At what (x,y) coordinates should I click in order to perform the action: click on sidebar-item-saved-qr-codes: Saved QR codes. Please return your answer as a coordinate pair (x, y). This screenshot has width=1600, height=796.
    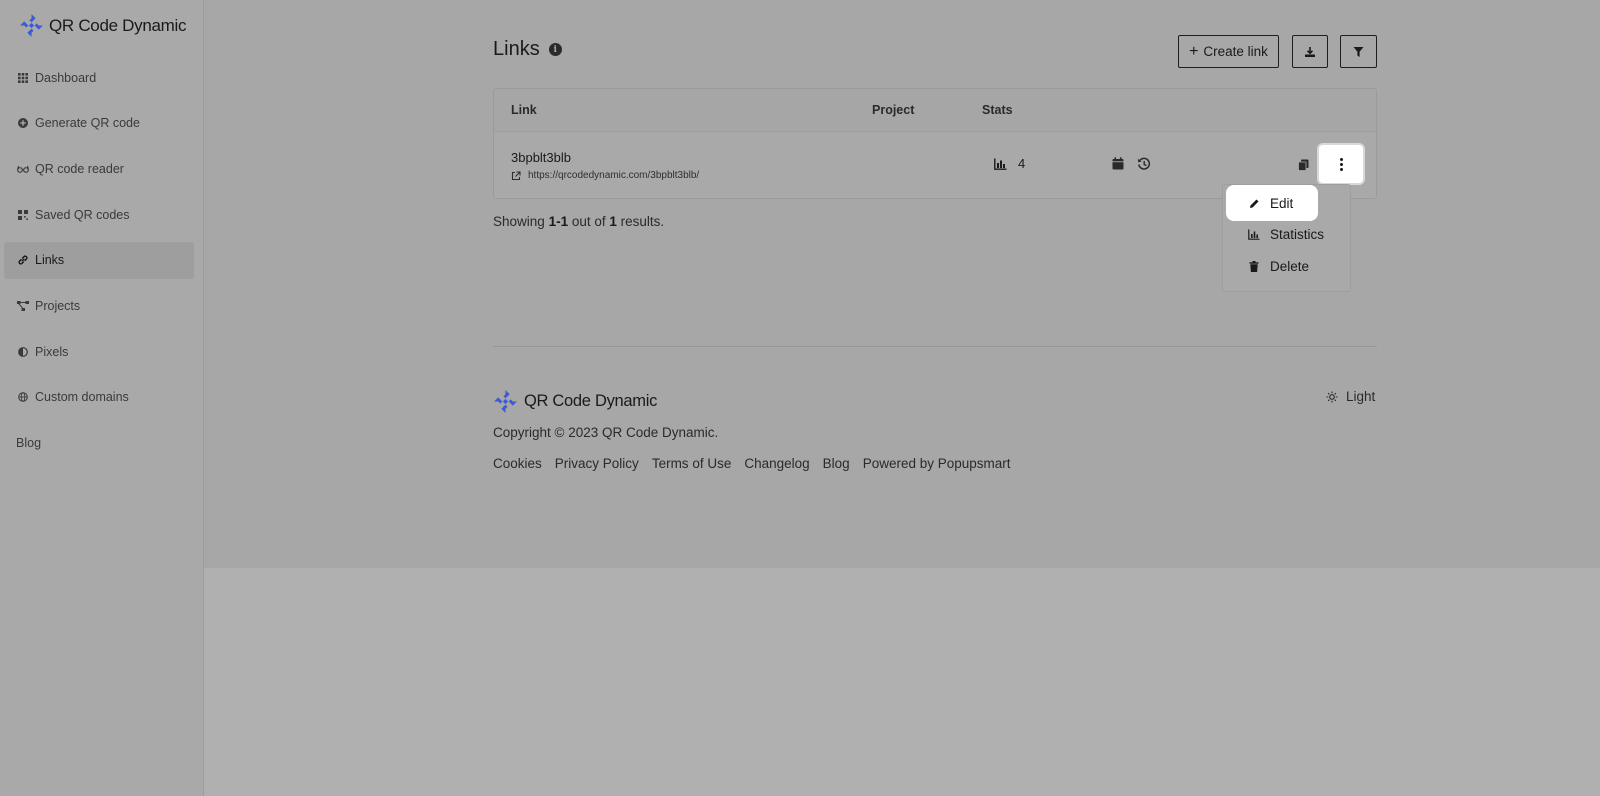
    Looking at the image, I should click on (99, 214).